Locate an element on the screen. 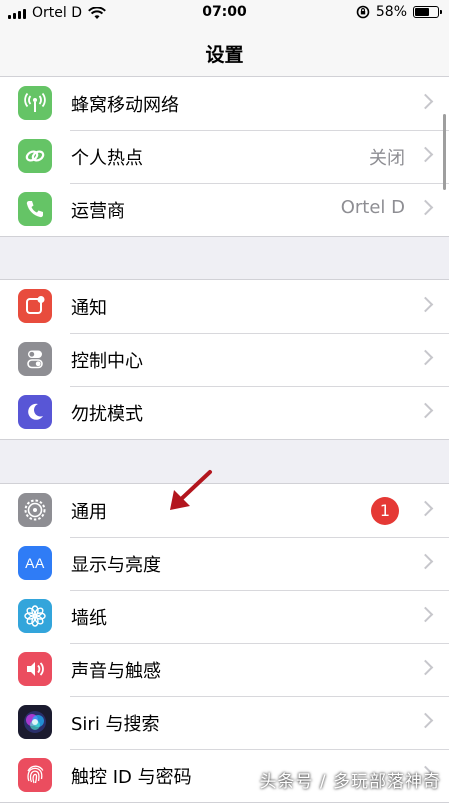 The width and height of the screenshot is (449, 803). flower-icon is located at coordinates (35, 616).